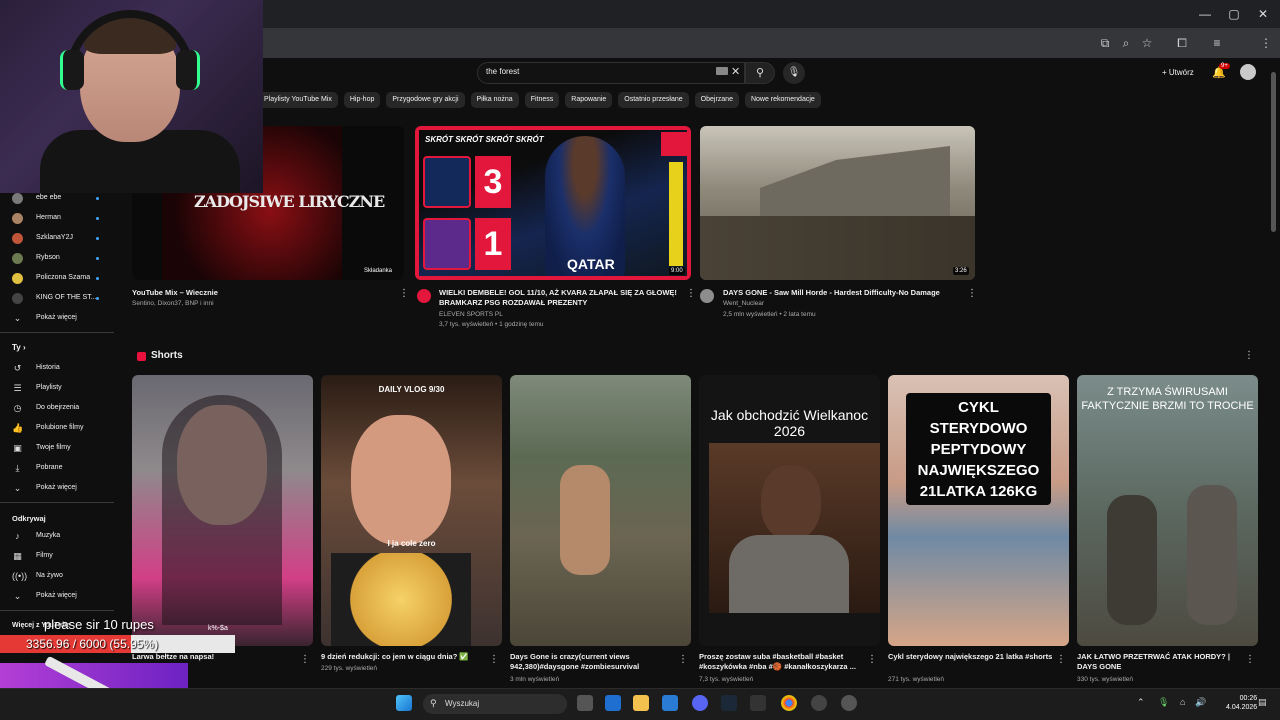 The height and width of the screenshot is (720, 1280). Describe the element at coordinates (585, 703) in the screenshot. I see `task-view-icon` at that location.